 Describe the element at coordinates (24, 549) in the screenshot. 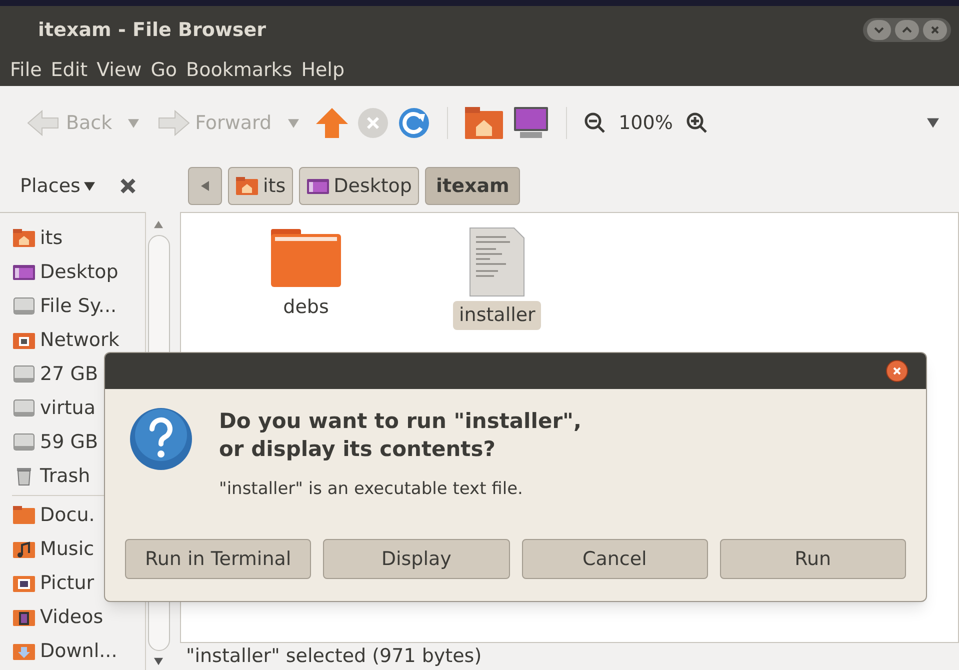

I see `music-folder-icon` at that location.